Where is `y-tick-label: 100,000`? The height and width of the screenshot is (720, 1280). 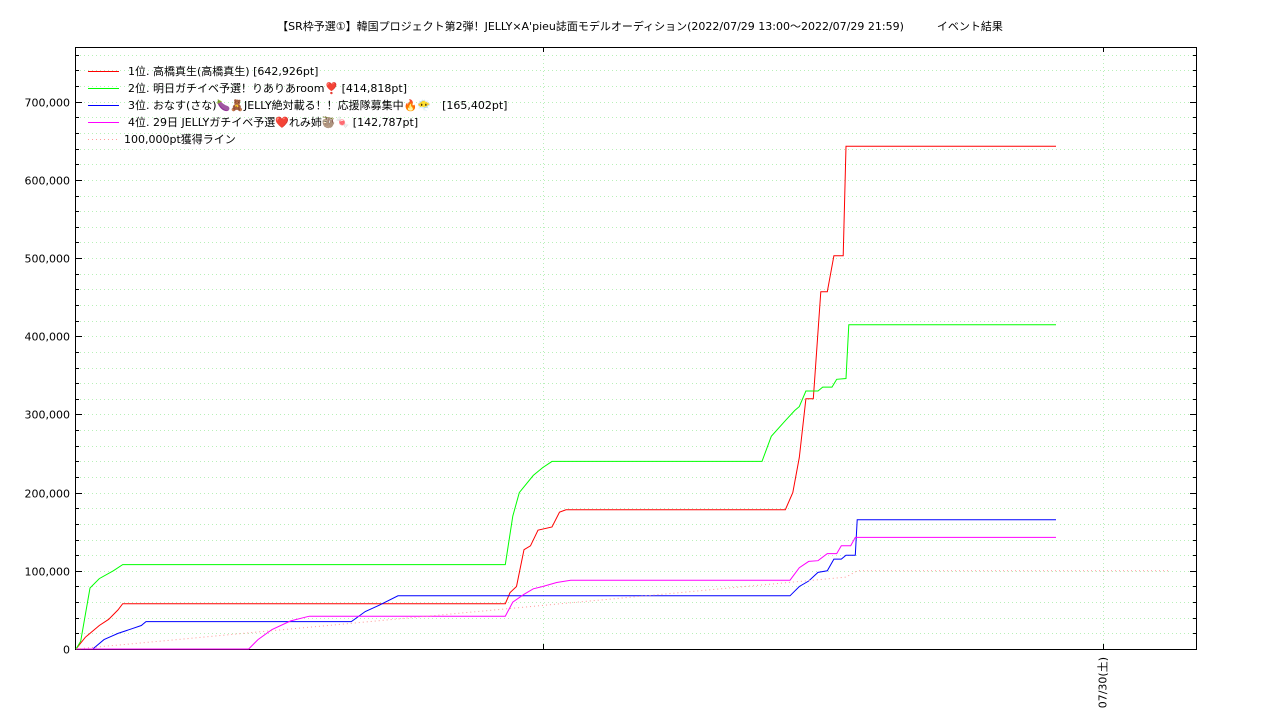
y-tick-label: 100,000 is located at coordinates (48, 572).